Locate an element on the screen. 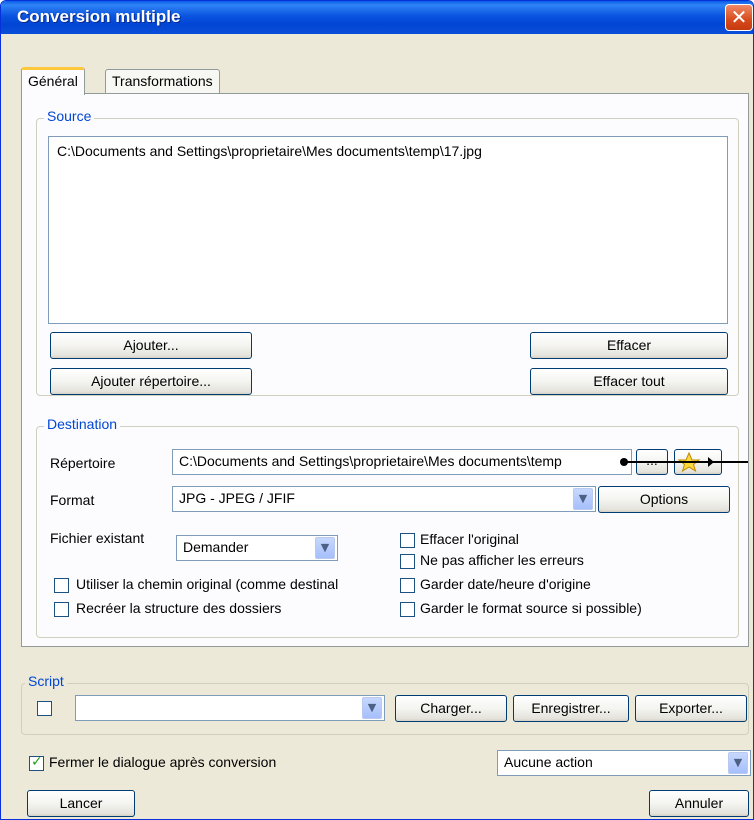 This screenshot has width=754, height=820. cancel-button: Annuler is located at coordinates (699, 803).